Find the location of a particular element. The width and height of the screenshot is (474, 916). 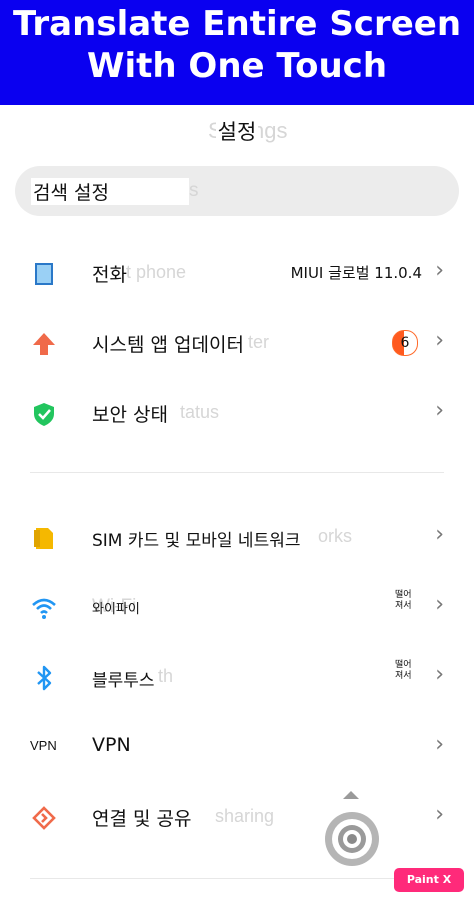

row-value: MIUI 글로벌 11.0.4 is located at coordinates (356, 273).